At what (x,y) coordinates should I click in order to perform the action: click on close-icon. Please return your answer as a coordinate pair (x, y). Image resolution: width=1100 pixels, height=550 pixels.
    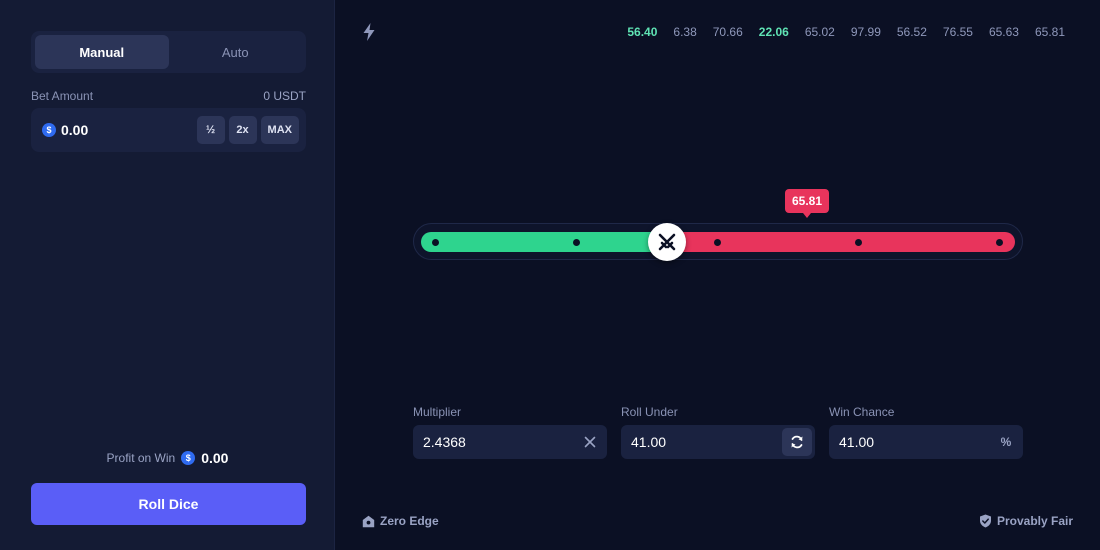
    Looking at the image, I should click on (590, 442).